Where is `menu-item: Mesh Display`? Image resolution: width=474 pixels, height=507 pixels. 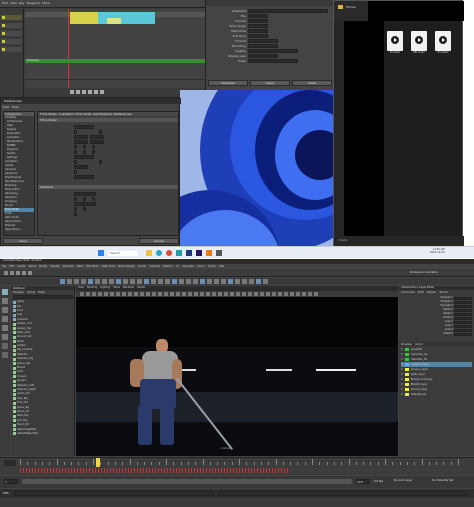
menu-item: Mesh Display is located at coordinates (126, 267).